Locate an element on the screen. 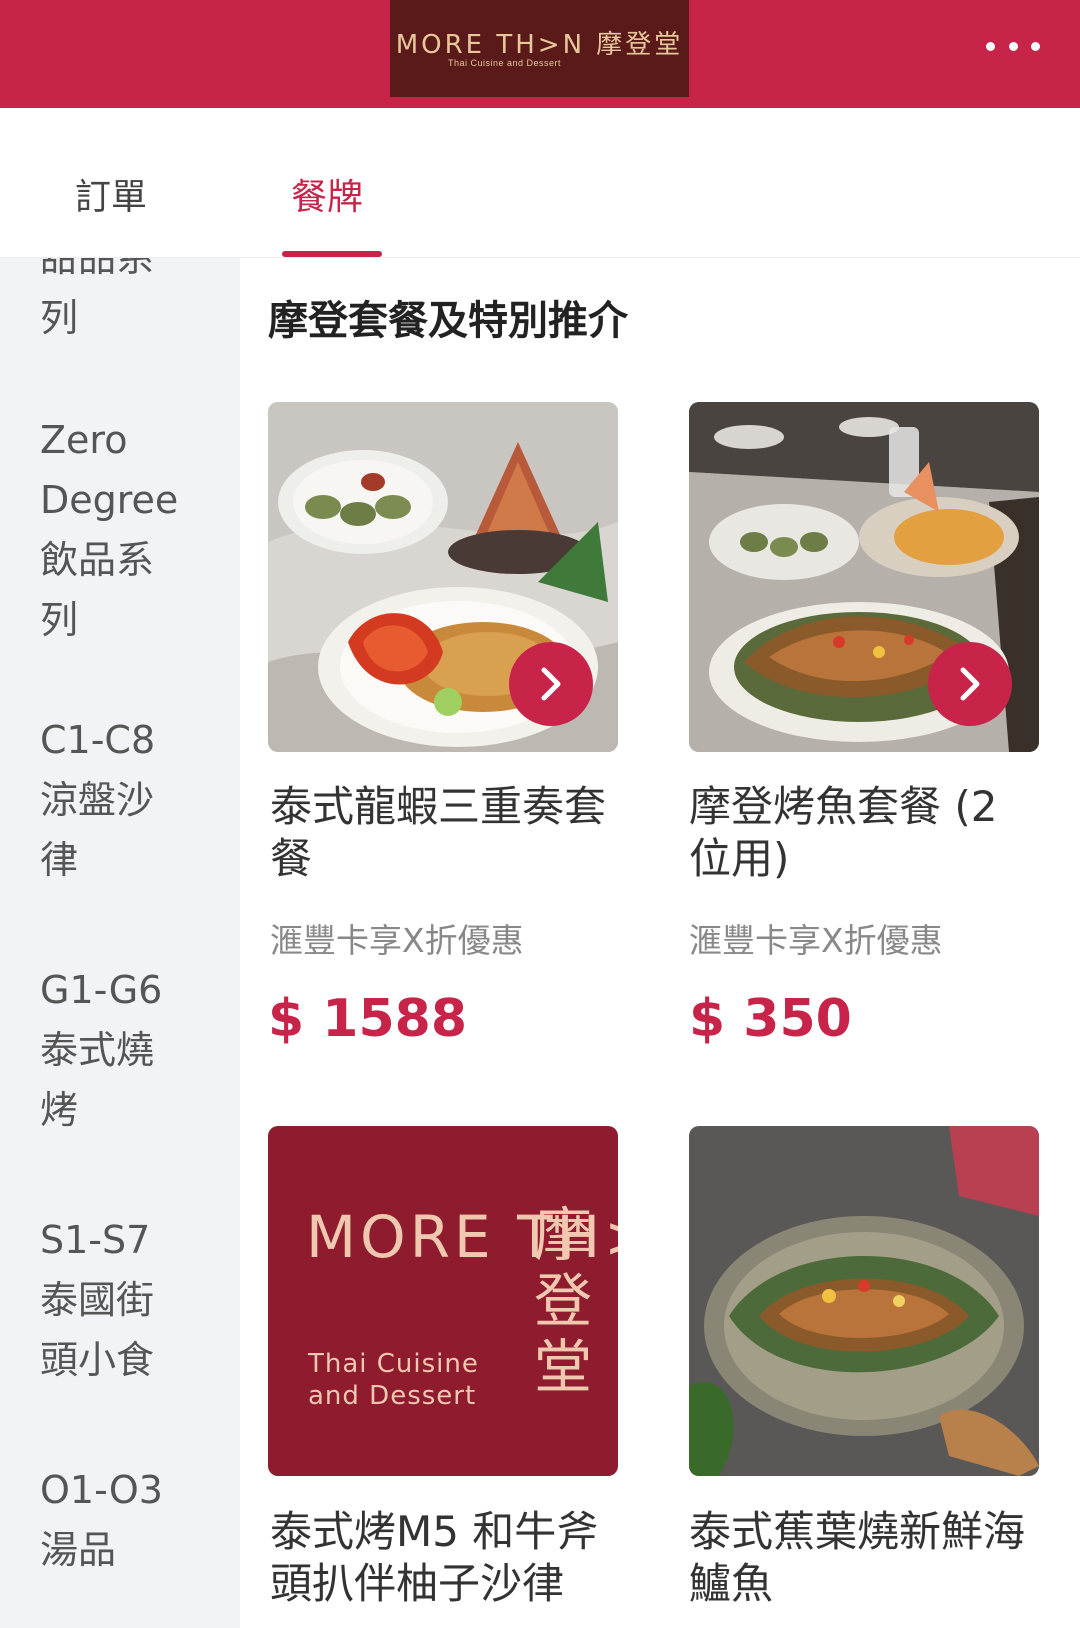 Image resolution: width=1080 pixels, height=1628 pixels. logo-title: MORE TH>N 摩登堂 is located at coordinates (539, 44).